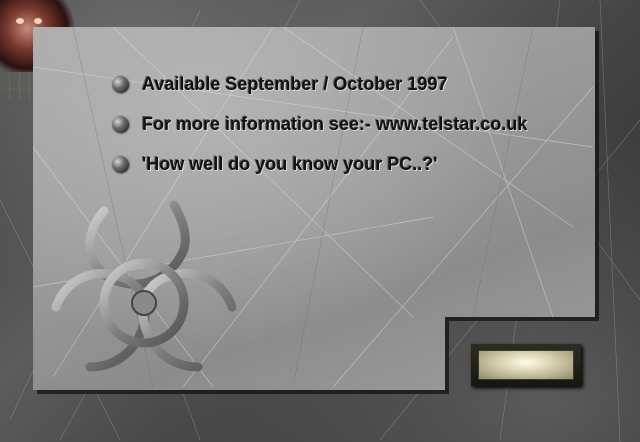 The height and width of the screenshot is (442, 640). I want to click on list-item: 'How well do you know your PC..?', so click(319, 164).